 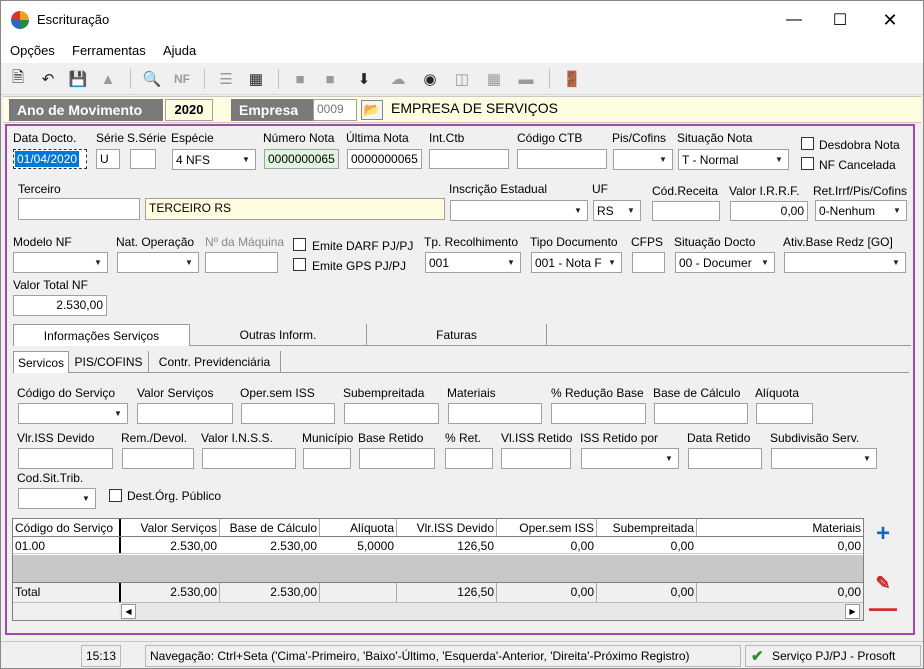 I want to click on pis-cofins-select: ▼, so click(x=643, y=159).